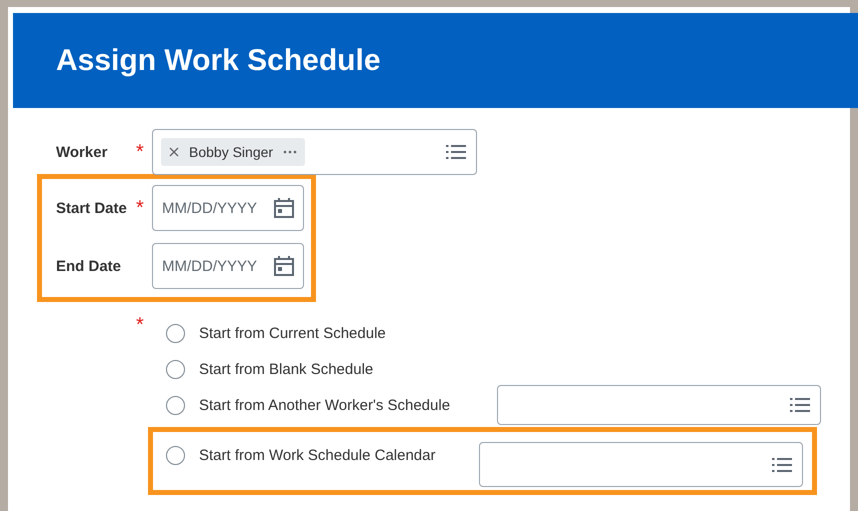  Describe the element at coordinates (286, 369) in the screenshot. I see `option-label: Start from Blank Schedule` at that location.